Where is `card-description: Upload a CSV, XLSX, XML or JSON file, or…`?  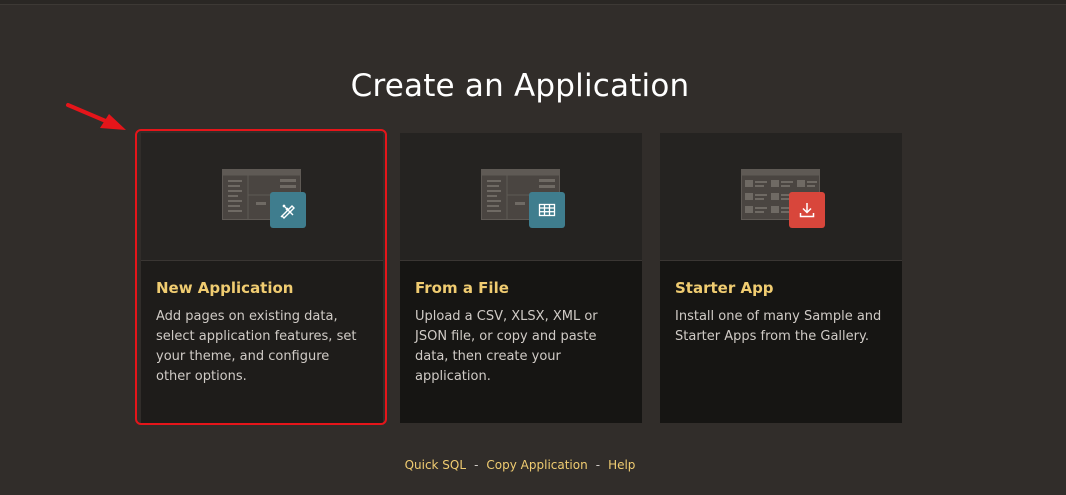 card-description: Upload a CSV, XLSX, XML or JSON file, or… is located at coordinates (506, 346).